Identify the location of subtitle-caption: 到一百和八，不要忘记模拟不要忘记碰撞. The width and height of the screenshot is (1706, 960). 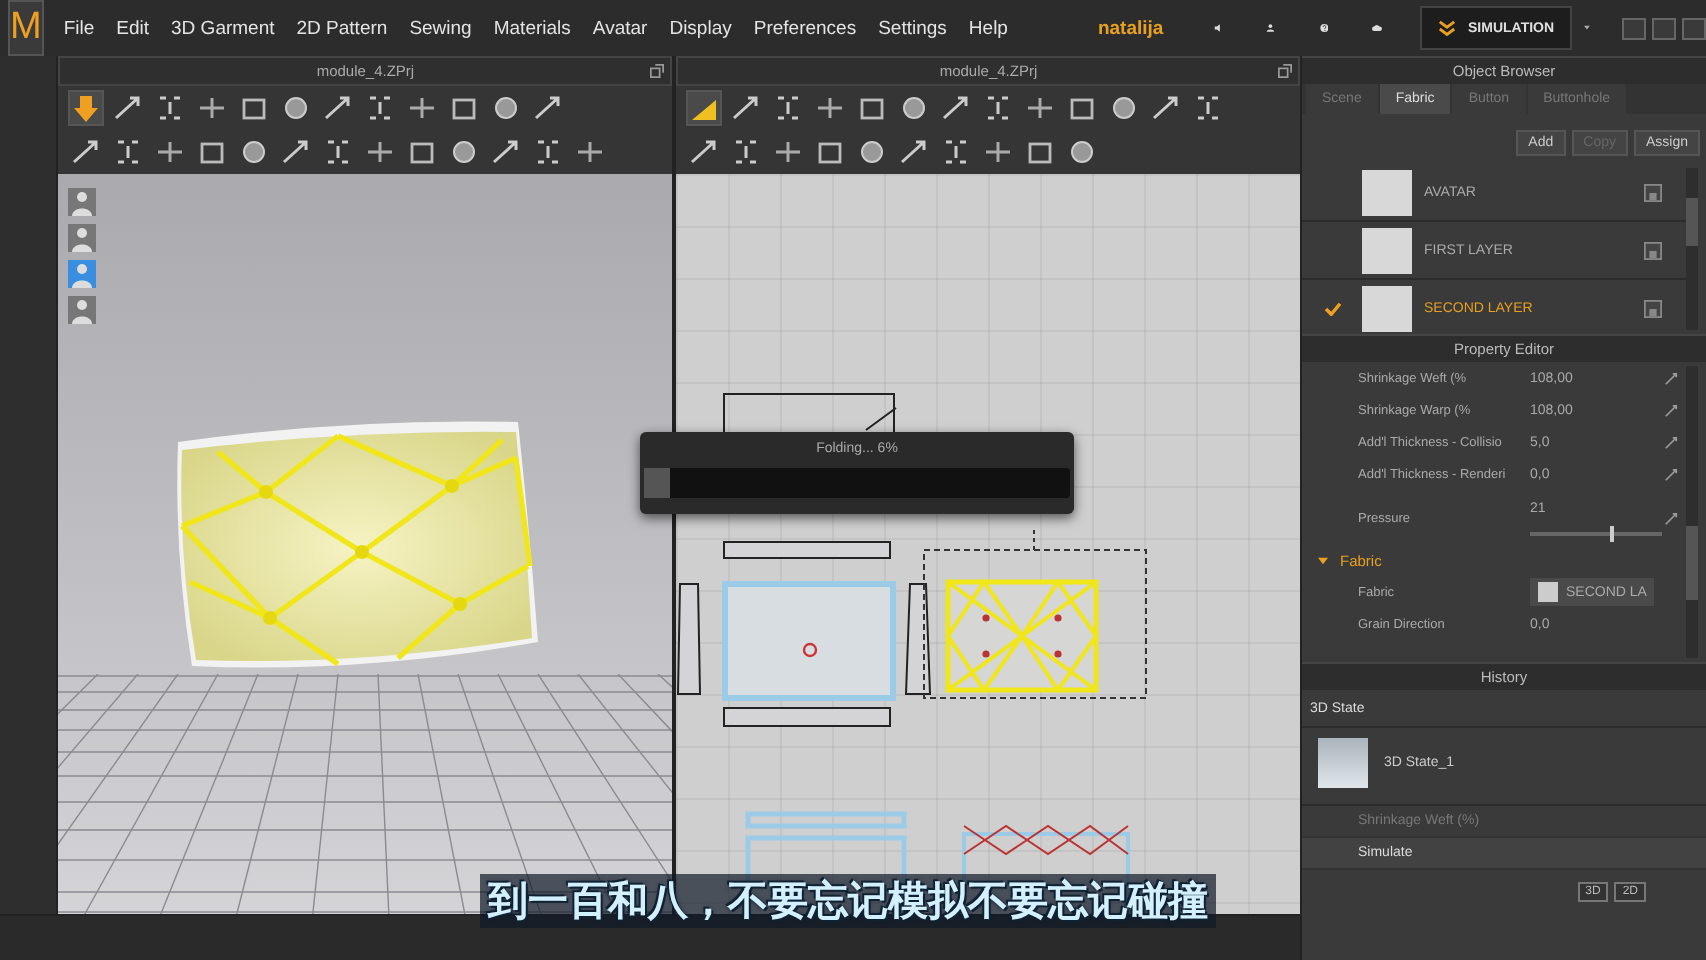
(848, 901).